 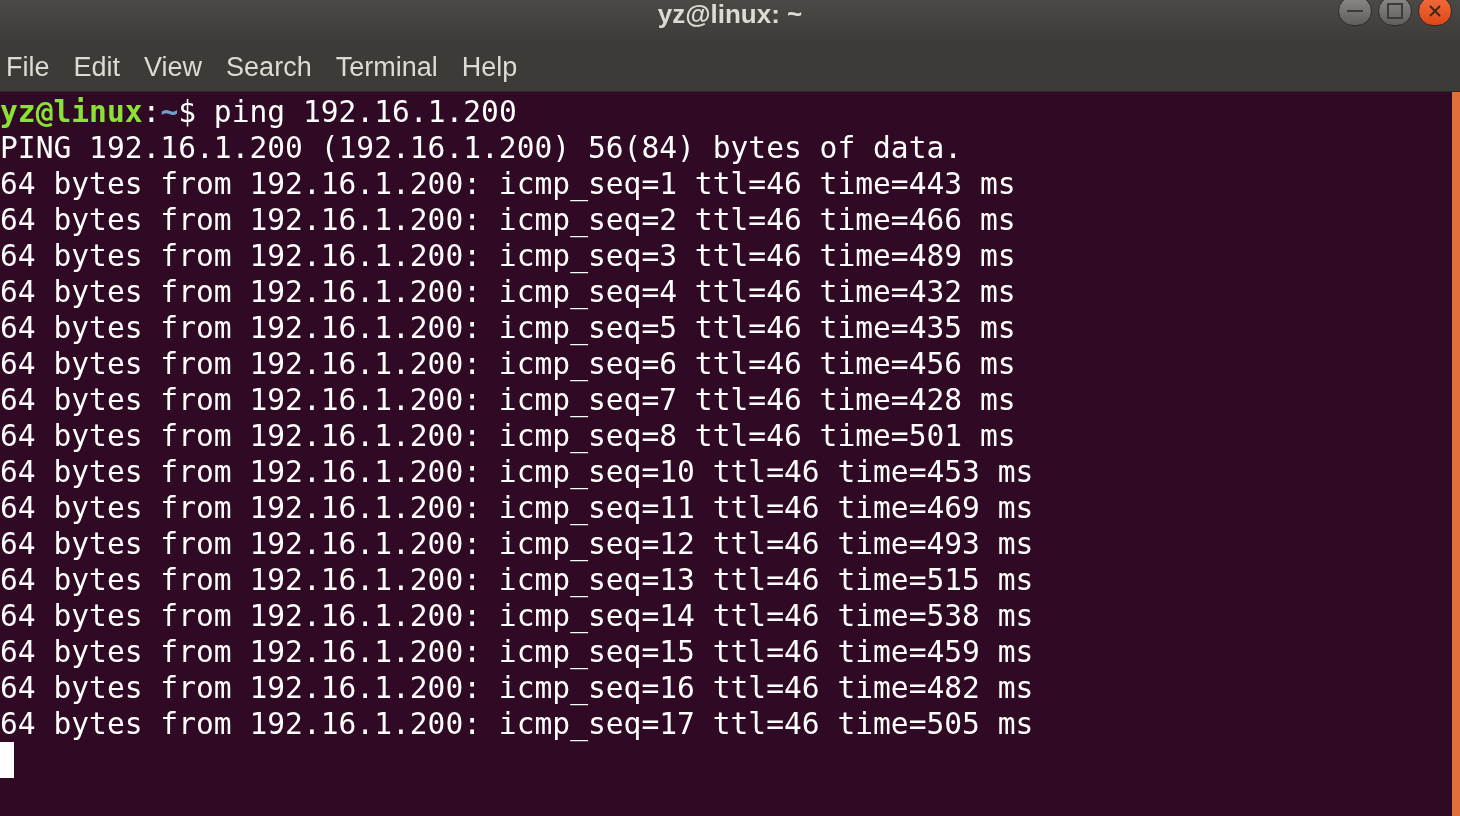 What do you see at coordinates (71, 112) in the screenshot?
I see `prompt-user-host: yz@linux` at bounding box center [71, 112].